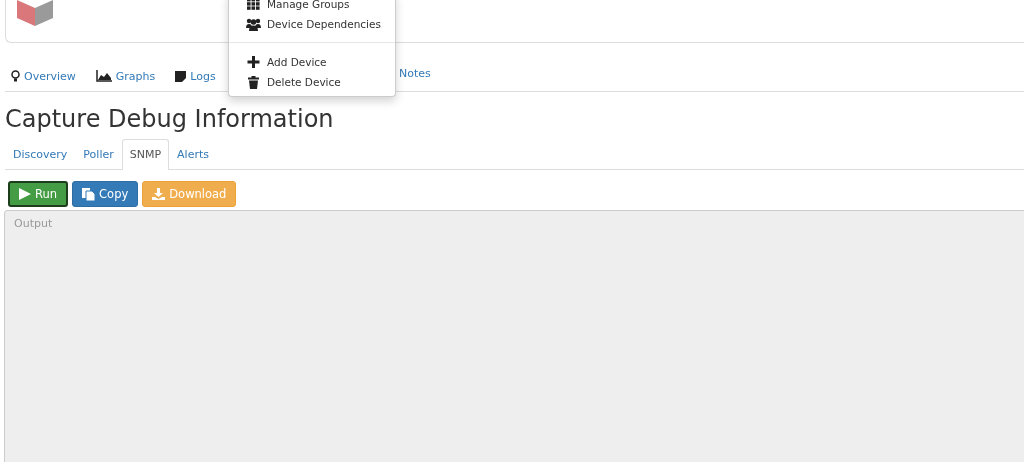  Describe the element at coordinates (312, 62) in the screenshot. I see `menu-item: Add Device` at that location.